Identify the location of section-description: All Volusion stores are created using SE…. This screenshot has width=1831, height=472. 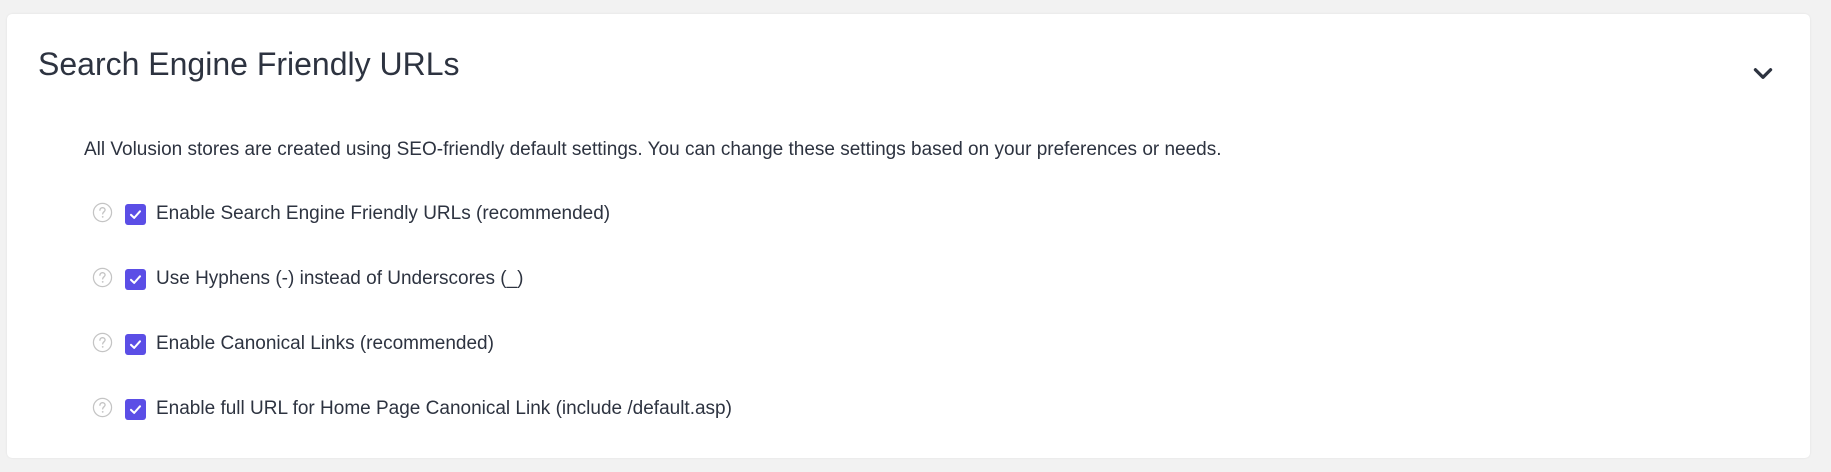
(653, 149).